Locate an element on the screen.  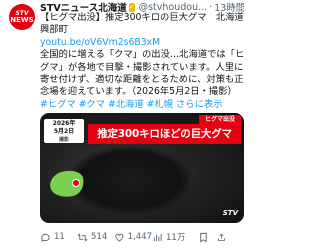
post-text-line: グマ」が各地で目撃・撮影されています。人里に is located at coordinates (142, 67).